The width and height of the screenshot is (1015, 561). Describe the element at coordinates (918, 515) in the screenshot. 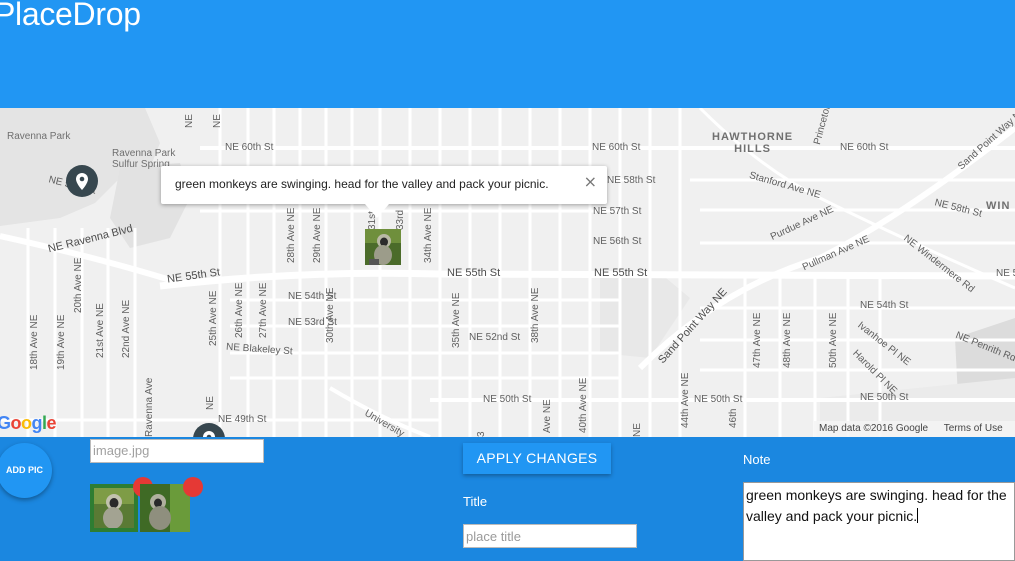

I see `text-caret` at that location.